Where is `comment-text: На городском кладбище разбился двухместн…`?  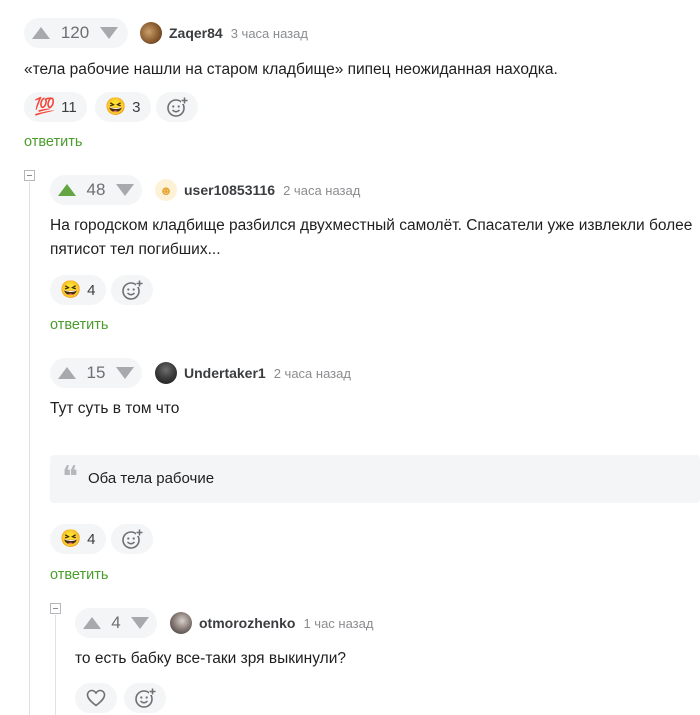
comment-text: На городском кладбище разбился двухместн… is located at coordinates (371, 238).